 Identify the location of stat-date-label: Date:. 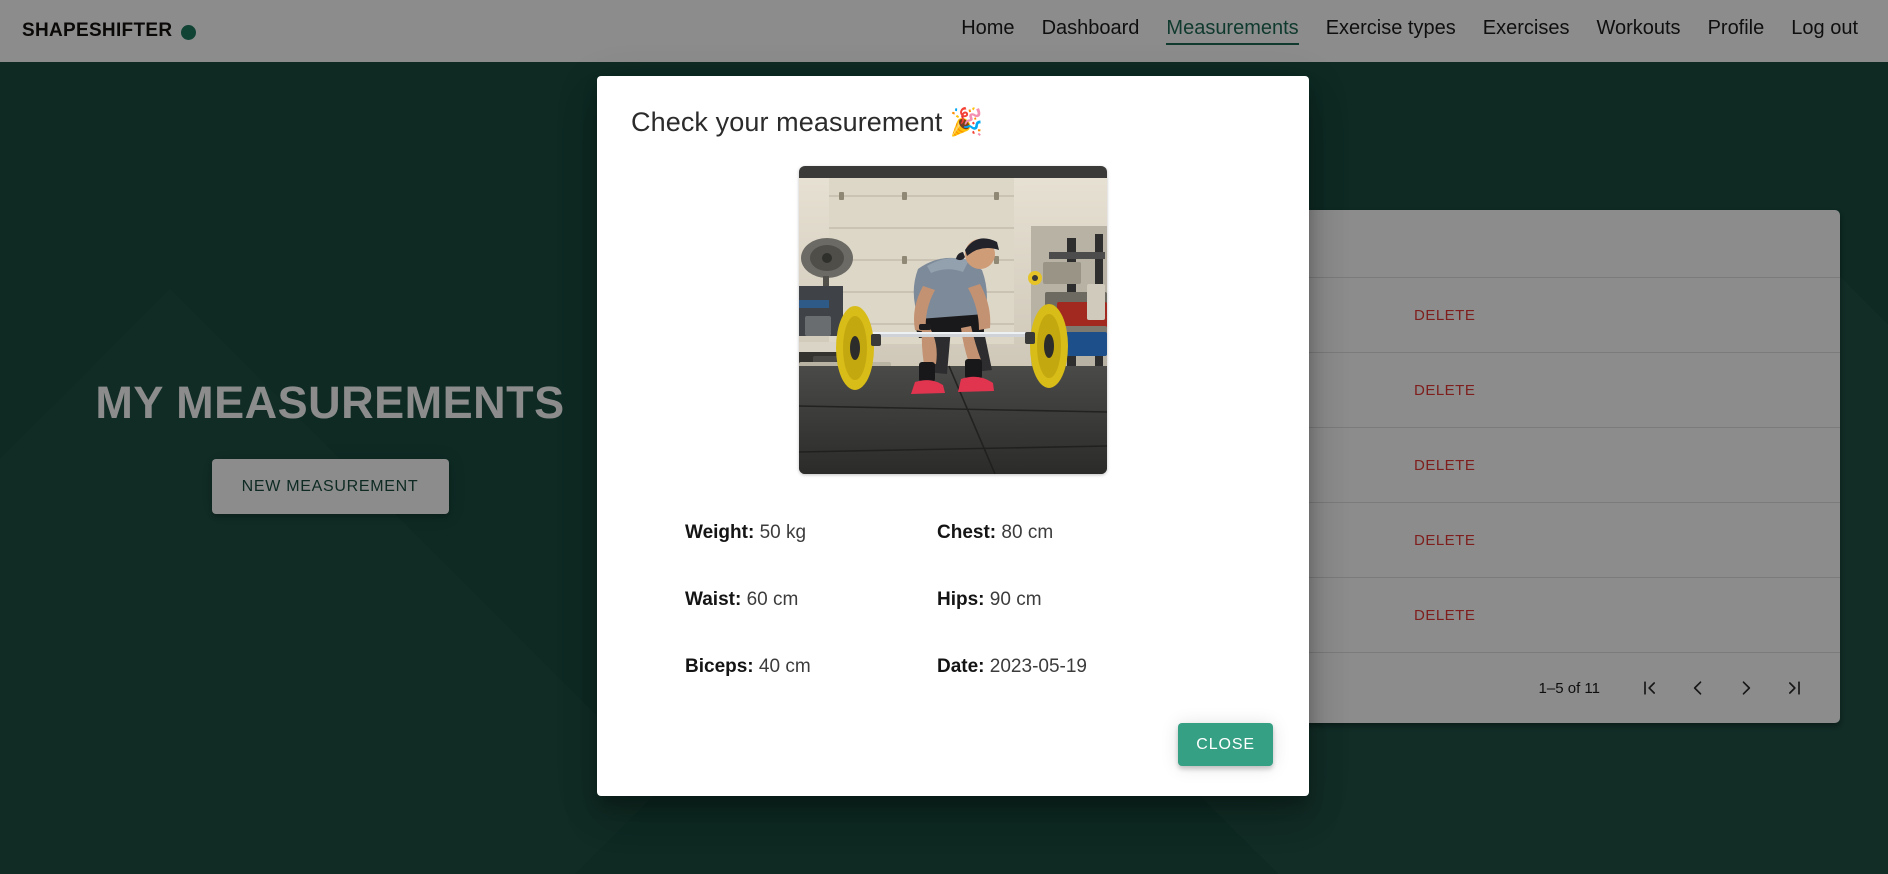
(961, 666).